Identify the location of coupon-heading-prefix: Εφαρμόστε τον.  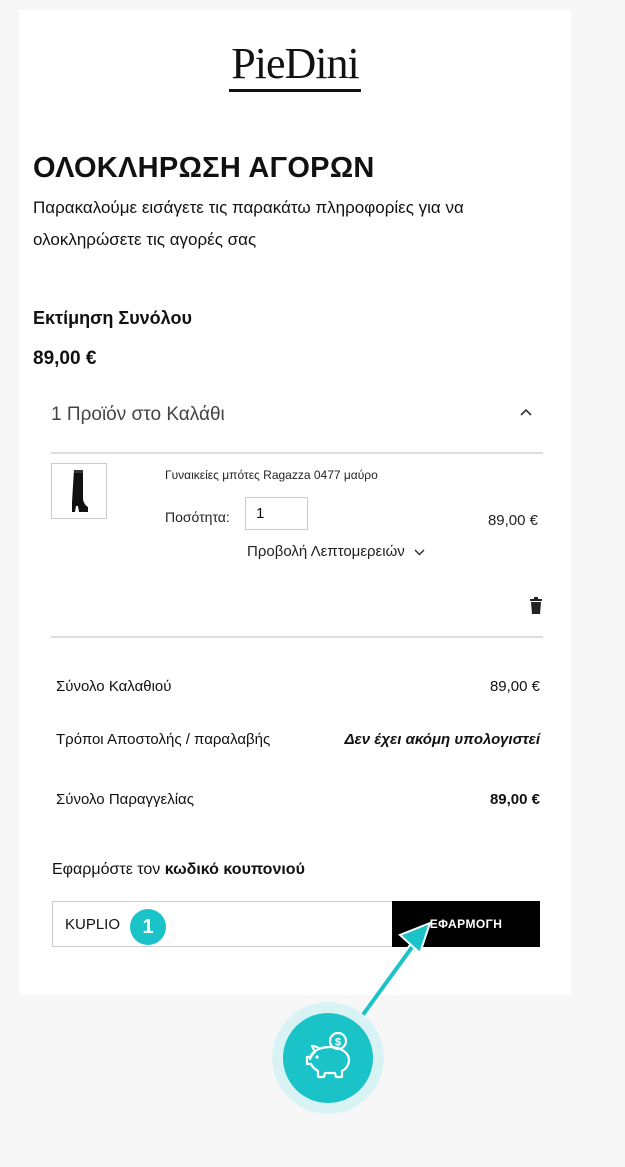
(106, 869).